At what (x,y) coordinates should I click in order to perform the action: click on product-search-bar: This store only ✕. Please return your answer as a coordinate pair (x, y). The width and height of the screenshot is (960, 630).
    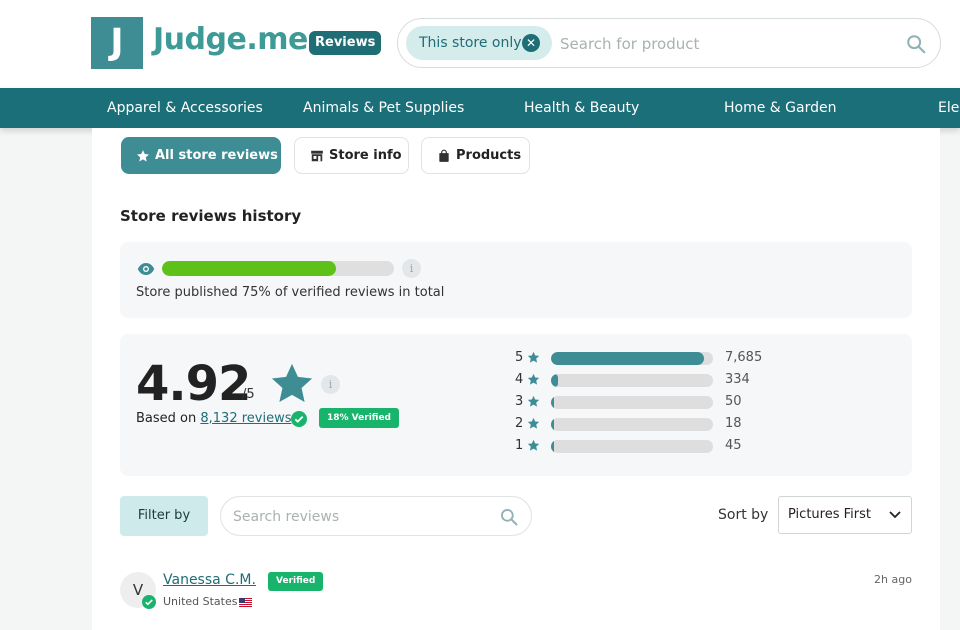
    Looking at the image, I should click on (669, 43).